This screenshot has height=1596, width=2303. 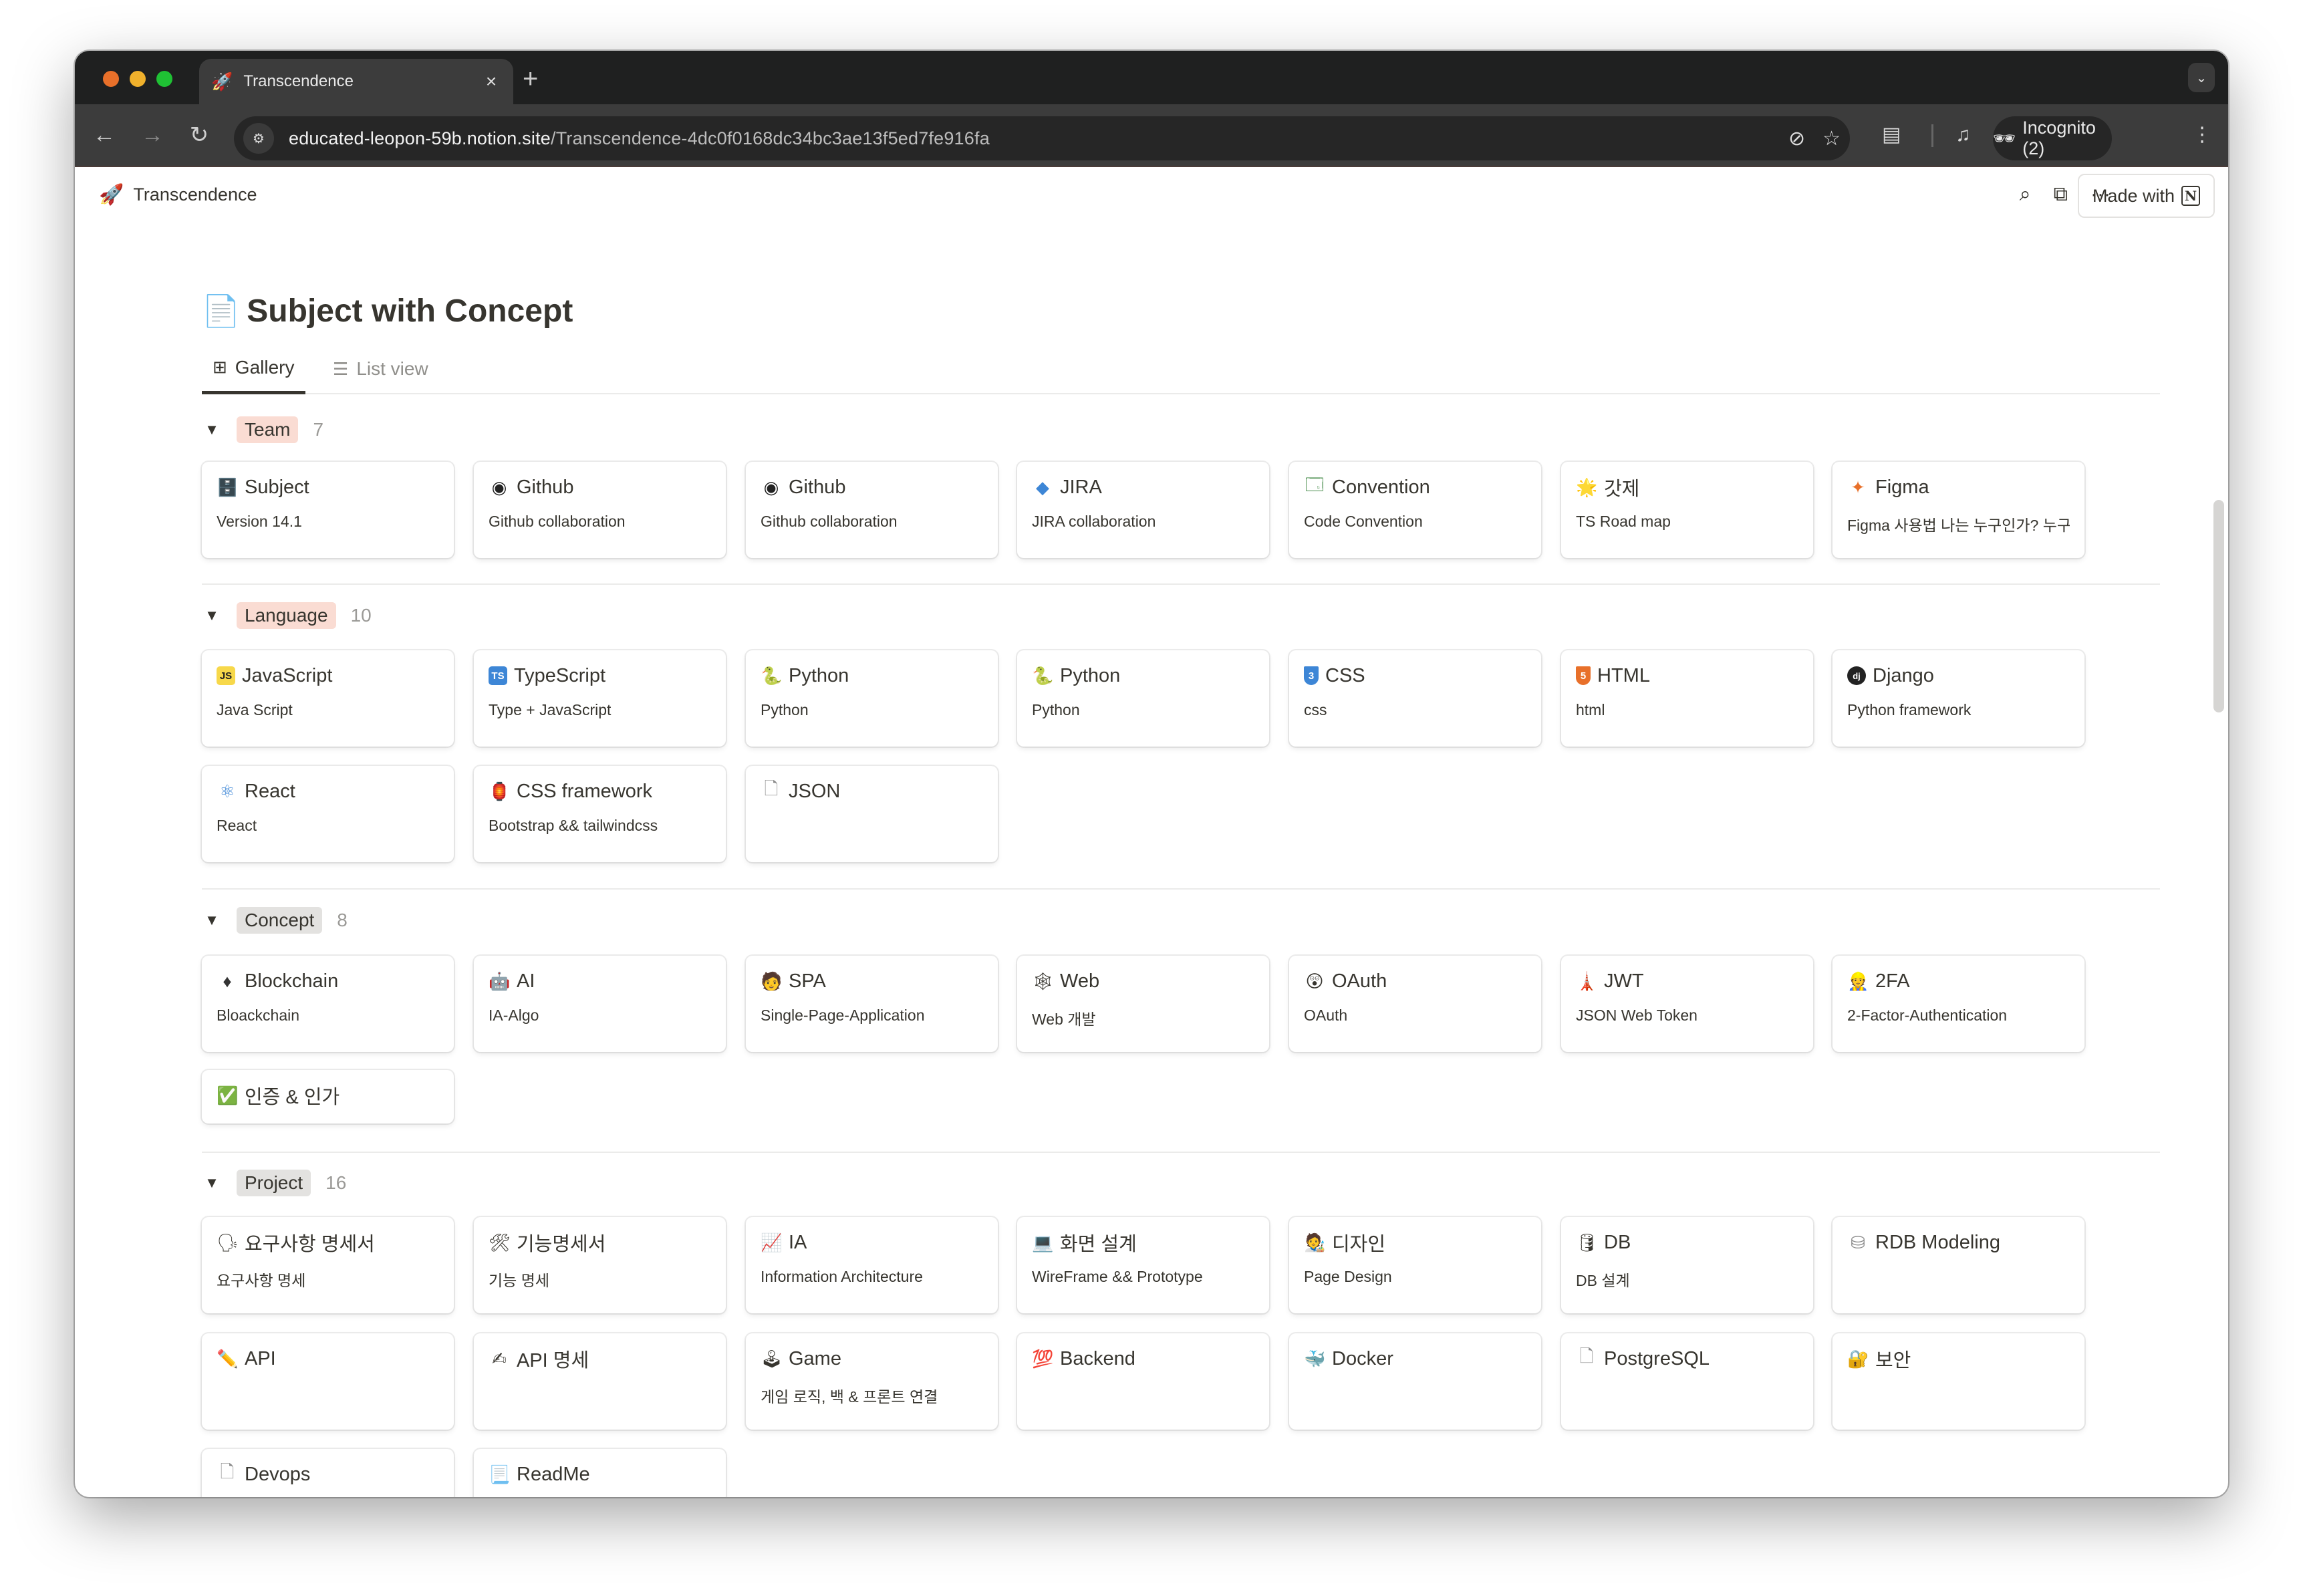 I want to click on card-title-text: Web, so click(x=1080, y=981).